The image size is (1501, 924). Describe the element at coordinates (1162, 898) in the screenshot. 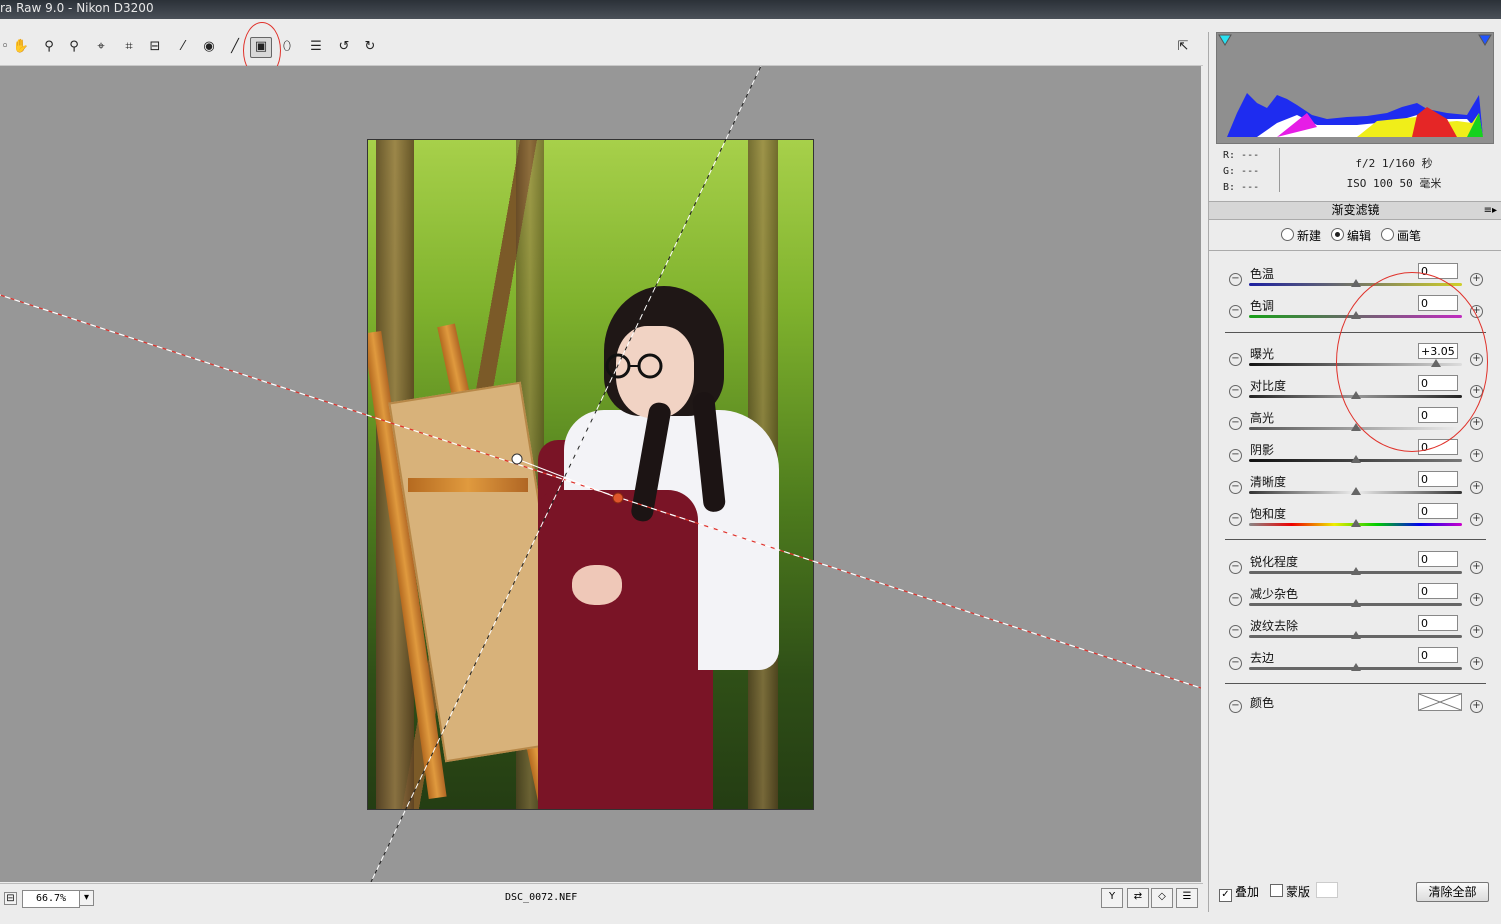

I see `copy-settings-button: ◇` at that location.